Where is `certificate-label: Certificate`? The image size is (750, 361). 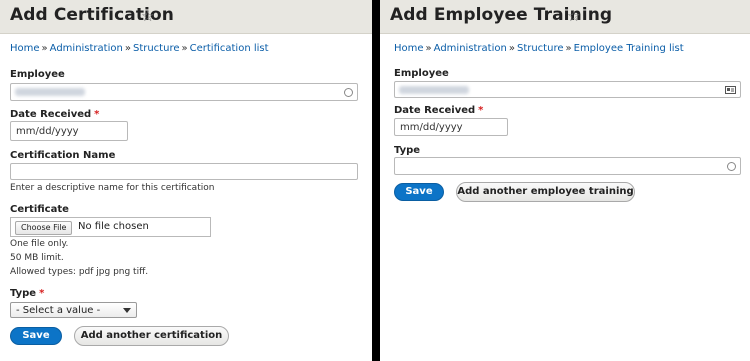
certificate-label: Certificate is located at coordinates (39, 209).